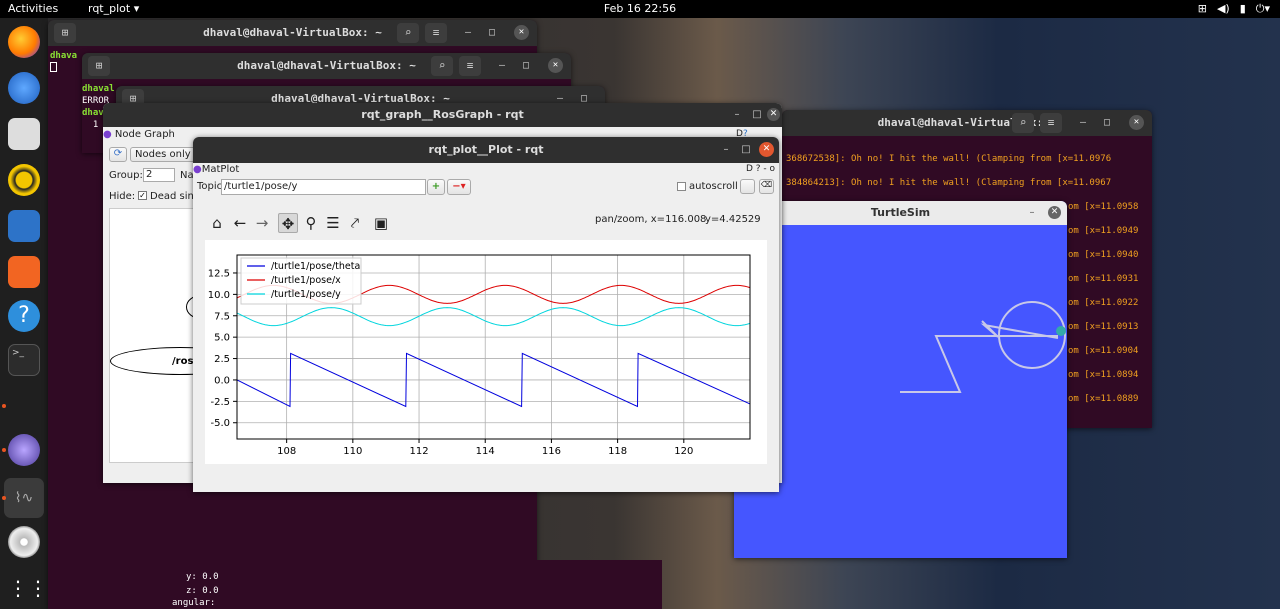 Image resolution: width=1280 pixels, height=609 pixels. What do you see at coordinates (107, 134) in the screenshot?
I see `plugin-icon: ●` at bounding box center [107, 134].